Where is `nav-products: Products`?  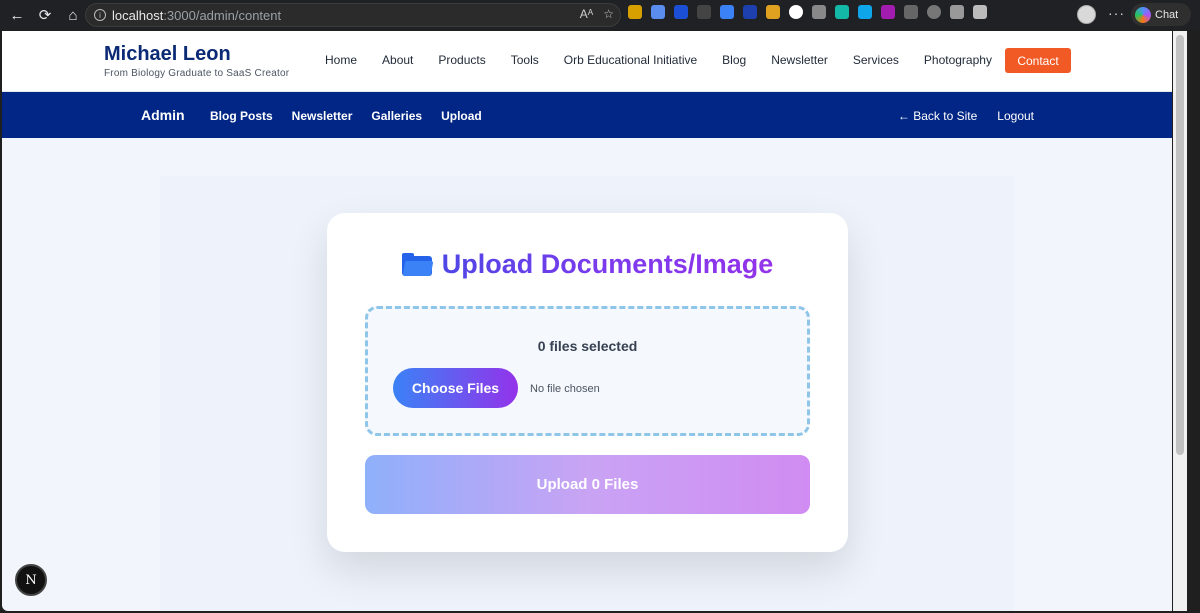 nav-products: Products is located at coordinates (461, 60).